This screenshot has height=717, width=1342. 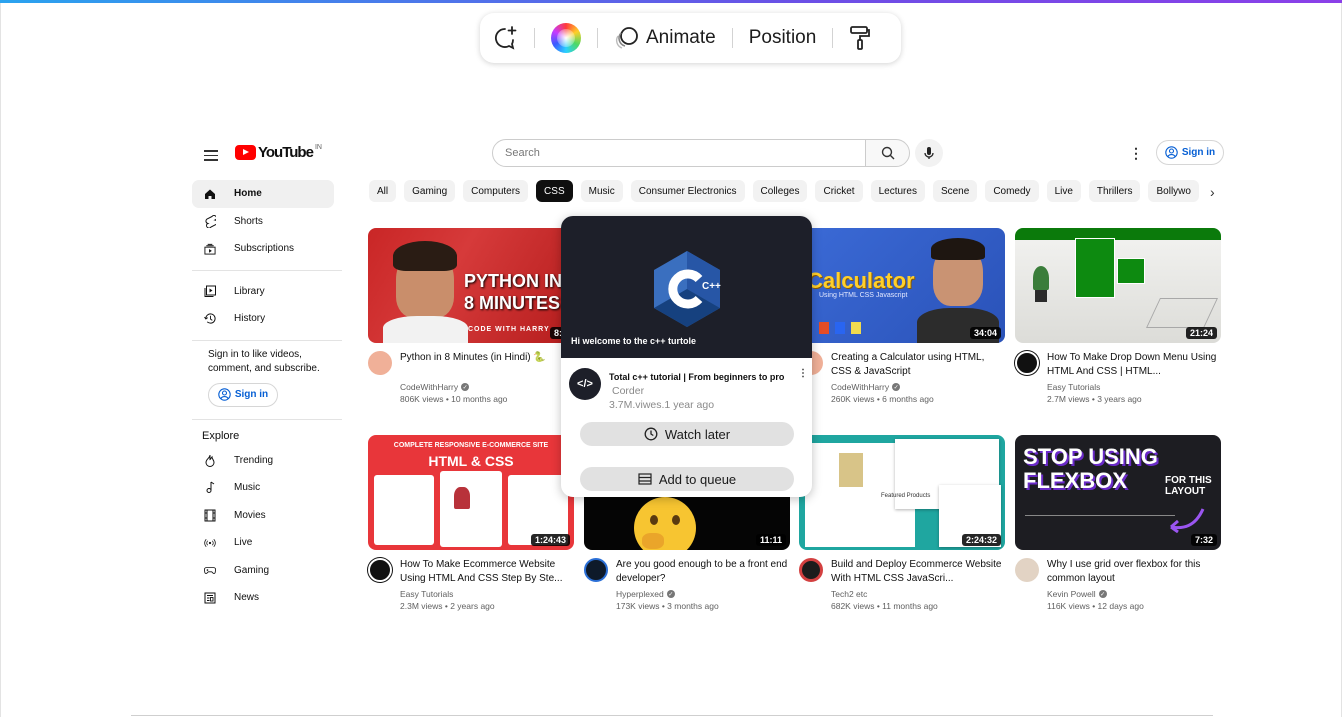 I want to click on thumbnail-text: STOP USING FLEXBOX, so click(x=1090, y=468).